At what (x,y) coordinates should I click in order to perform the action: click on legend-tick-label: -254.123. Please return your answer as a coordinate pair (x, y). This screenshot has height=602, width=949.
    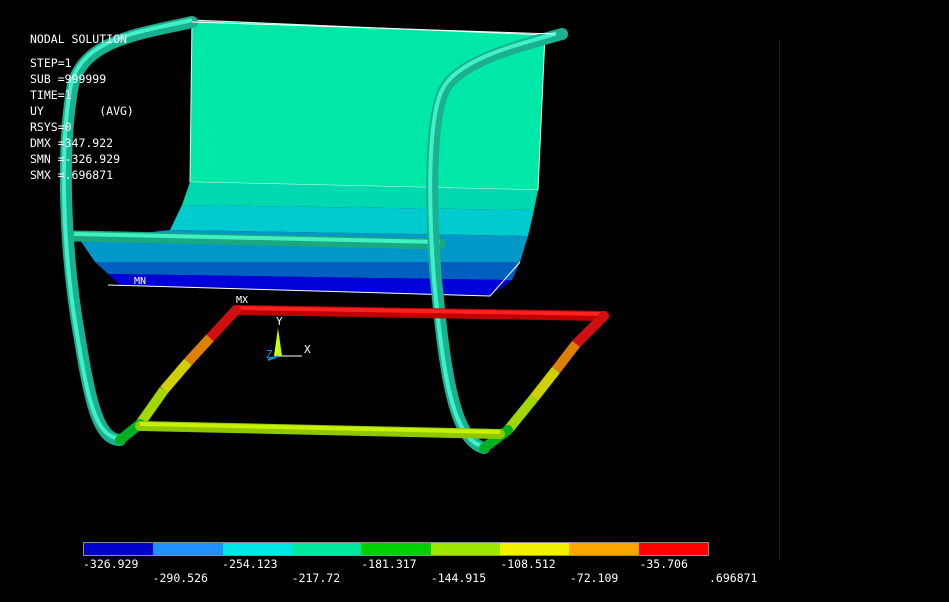
    Looking at the image, I should click on (250, 564).